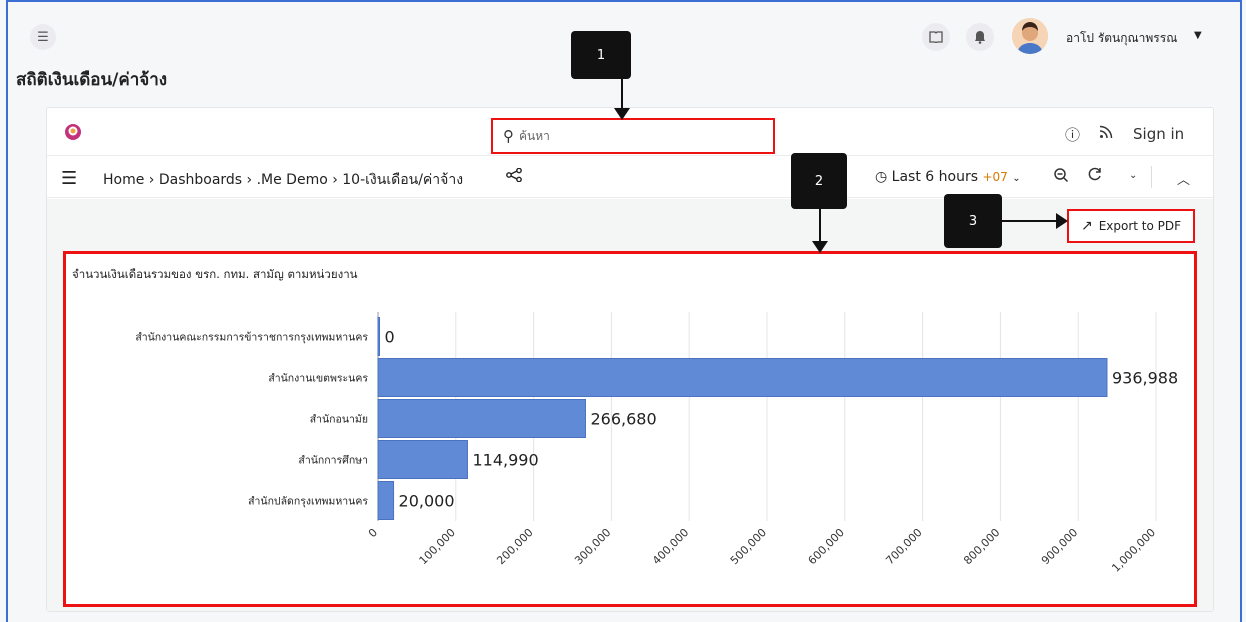  What do you see at coordinates (1062, 221) in the screenshot?
I see `callout-3-arrowhead` at bounding box center [1062, 221].